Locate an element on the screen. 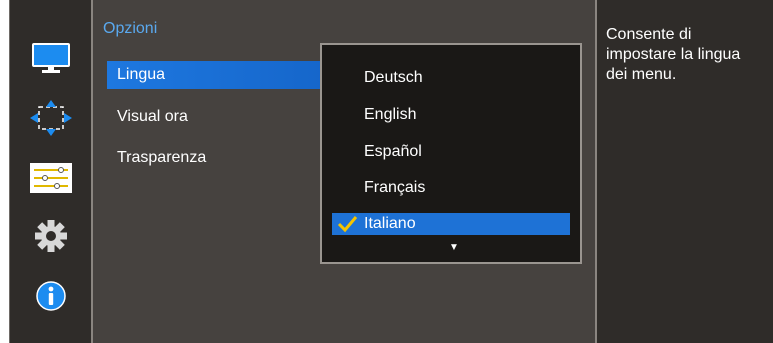  option-deutsch: Deutsch is located at coordinates (451, 78).